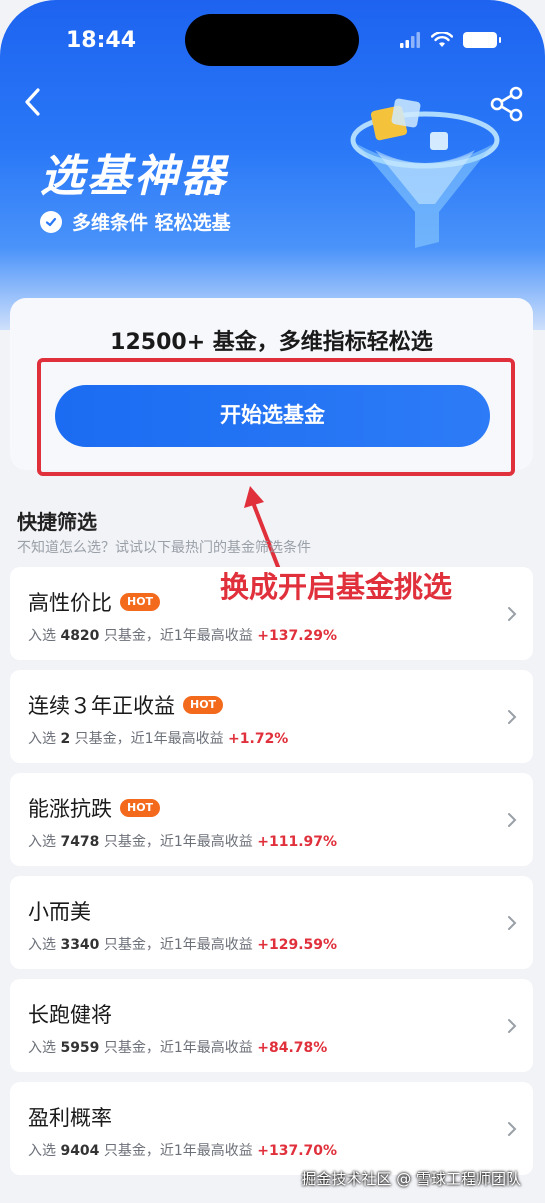  Describe the element at coordinates (297, 842) in the screenshot. I see `filter-item-return: +111.97%` at that location.